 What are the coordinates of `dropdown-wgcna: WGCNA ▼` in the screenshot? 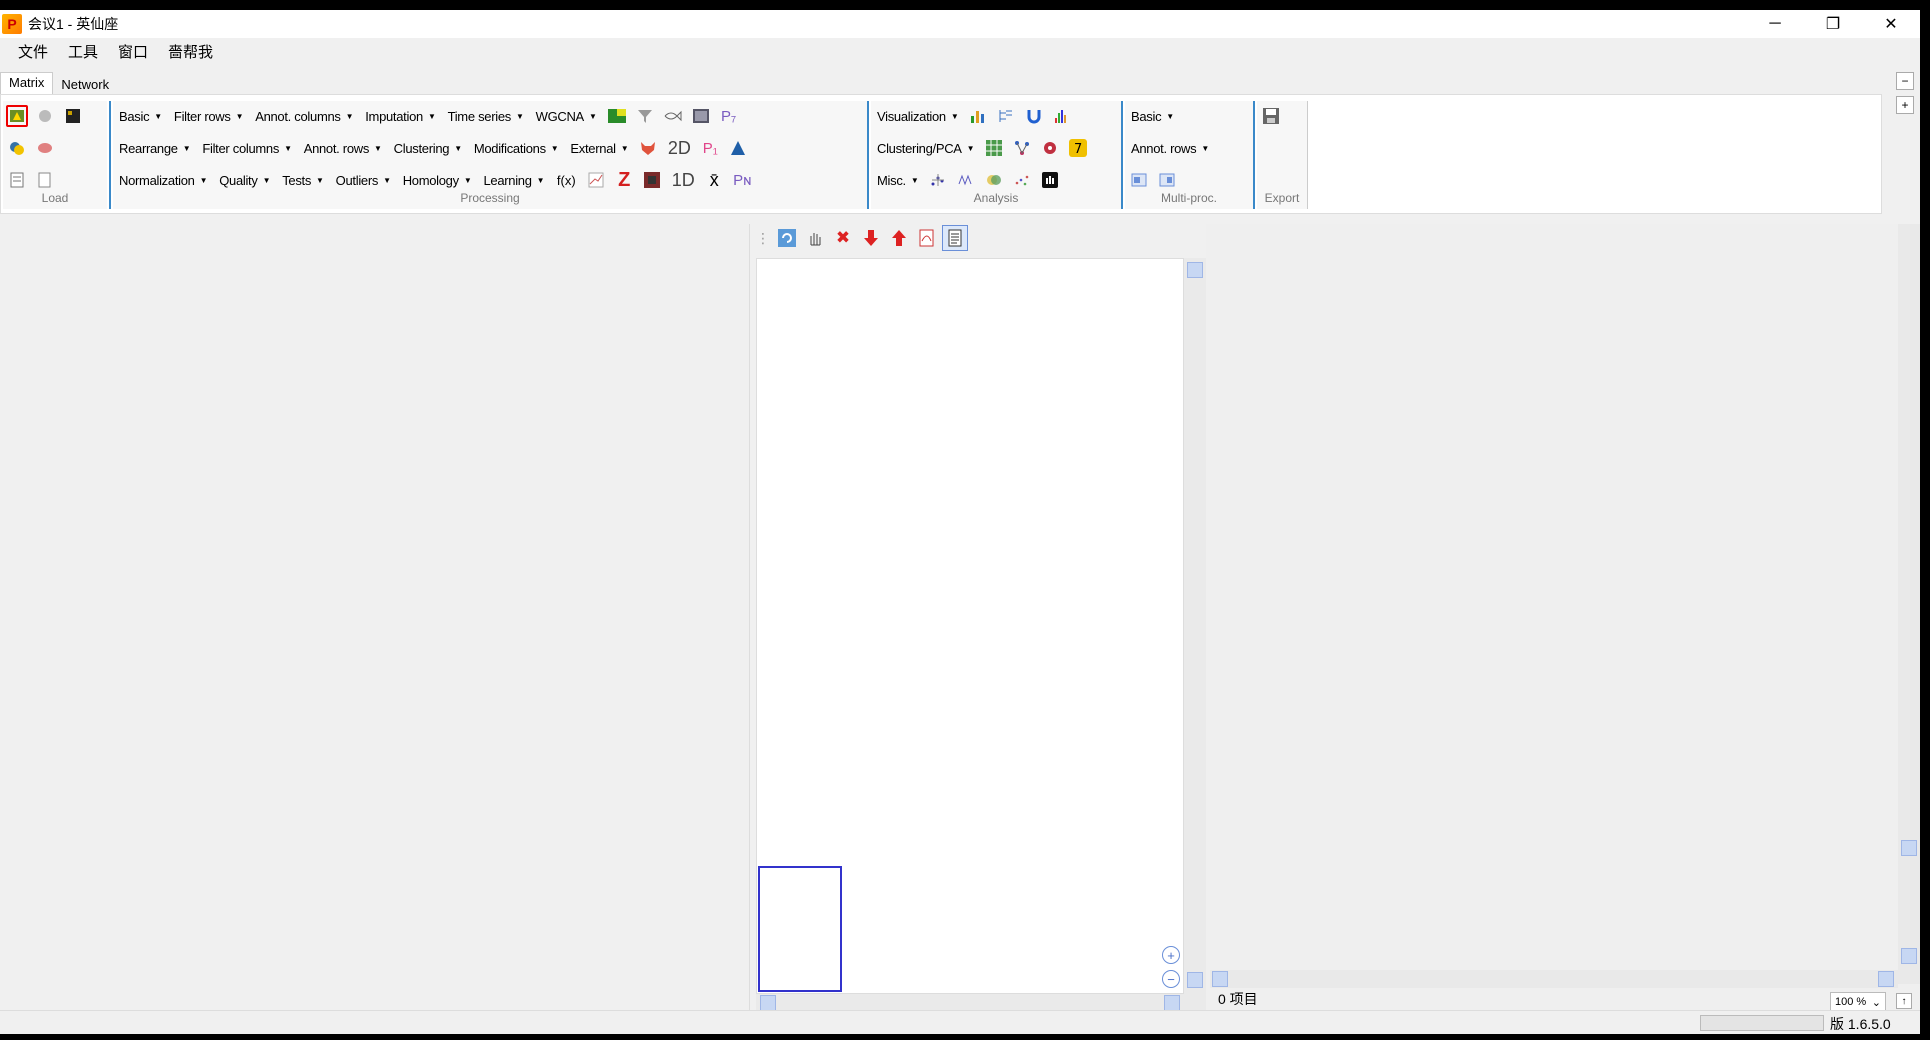 It's located at (566, 116).